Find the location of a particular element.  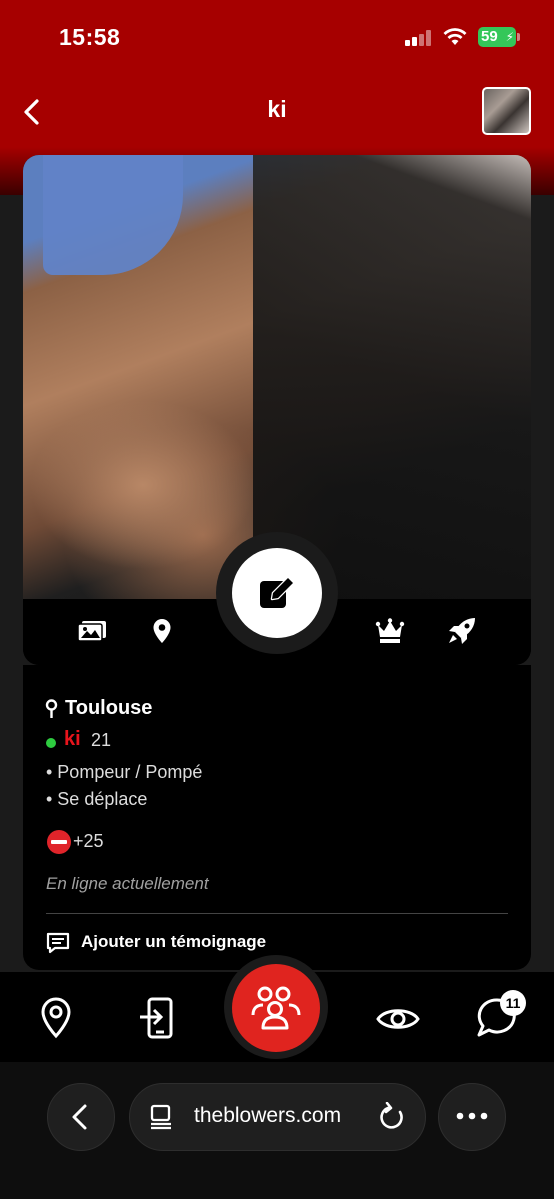

tab-login-icon is located at coordinates (156, 1018).